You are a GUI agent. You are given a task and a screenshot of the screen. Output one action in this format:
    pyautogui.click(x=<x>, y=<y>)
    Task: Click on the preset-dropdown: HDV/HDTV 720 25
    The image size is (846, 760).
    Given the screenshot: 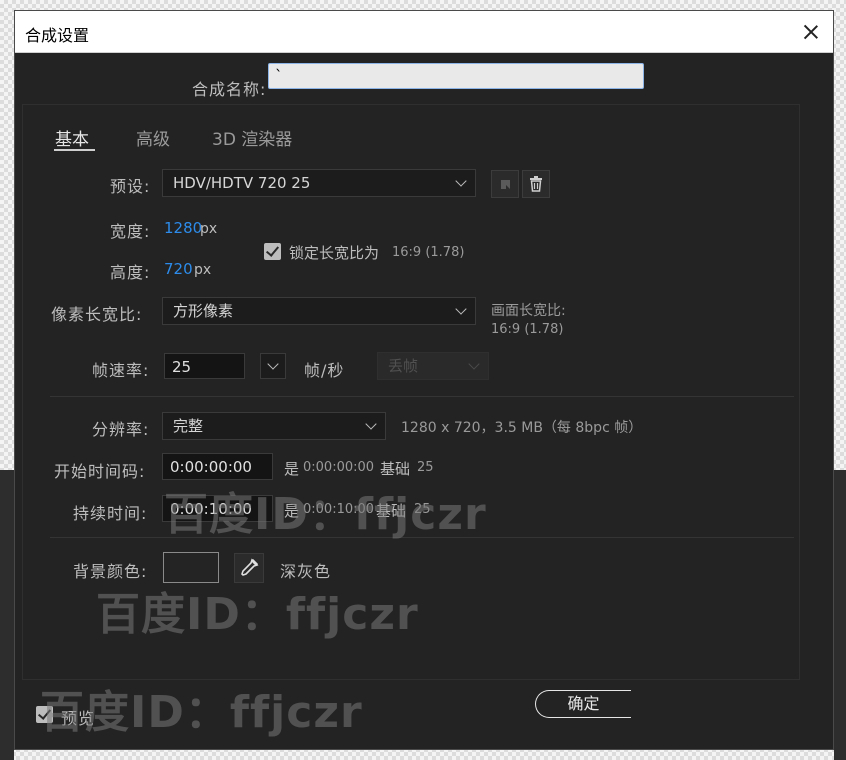 What is the action you would take?
    pyautogui.click(x=319, y=183)
    